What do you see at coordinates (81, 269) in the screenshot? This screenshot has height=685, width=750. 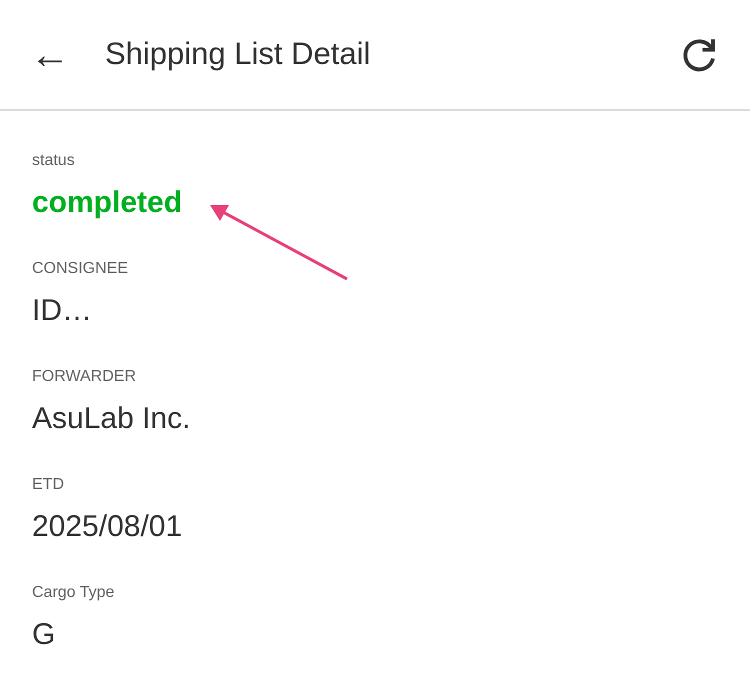 I see `field-label: CONSIGNEE` at bounding box center [81, 269].